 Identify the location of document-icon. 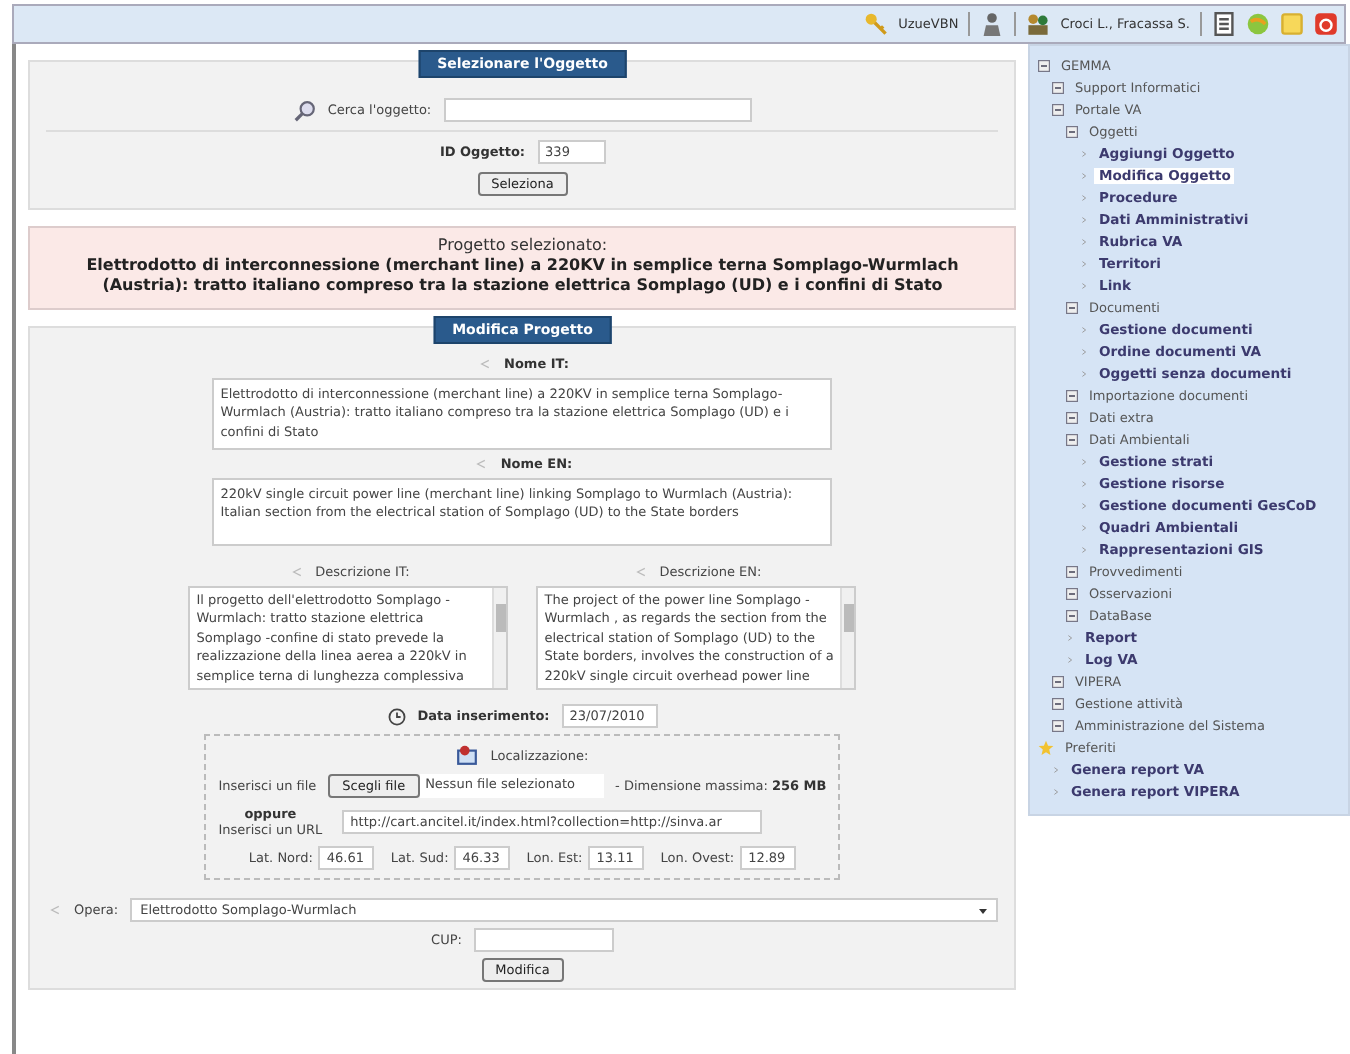
(1224, 24).